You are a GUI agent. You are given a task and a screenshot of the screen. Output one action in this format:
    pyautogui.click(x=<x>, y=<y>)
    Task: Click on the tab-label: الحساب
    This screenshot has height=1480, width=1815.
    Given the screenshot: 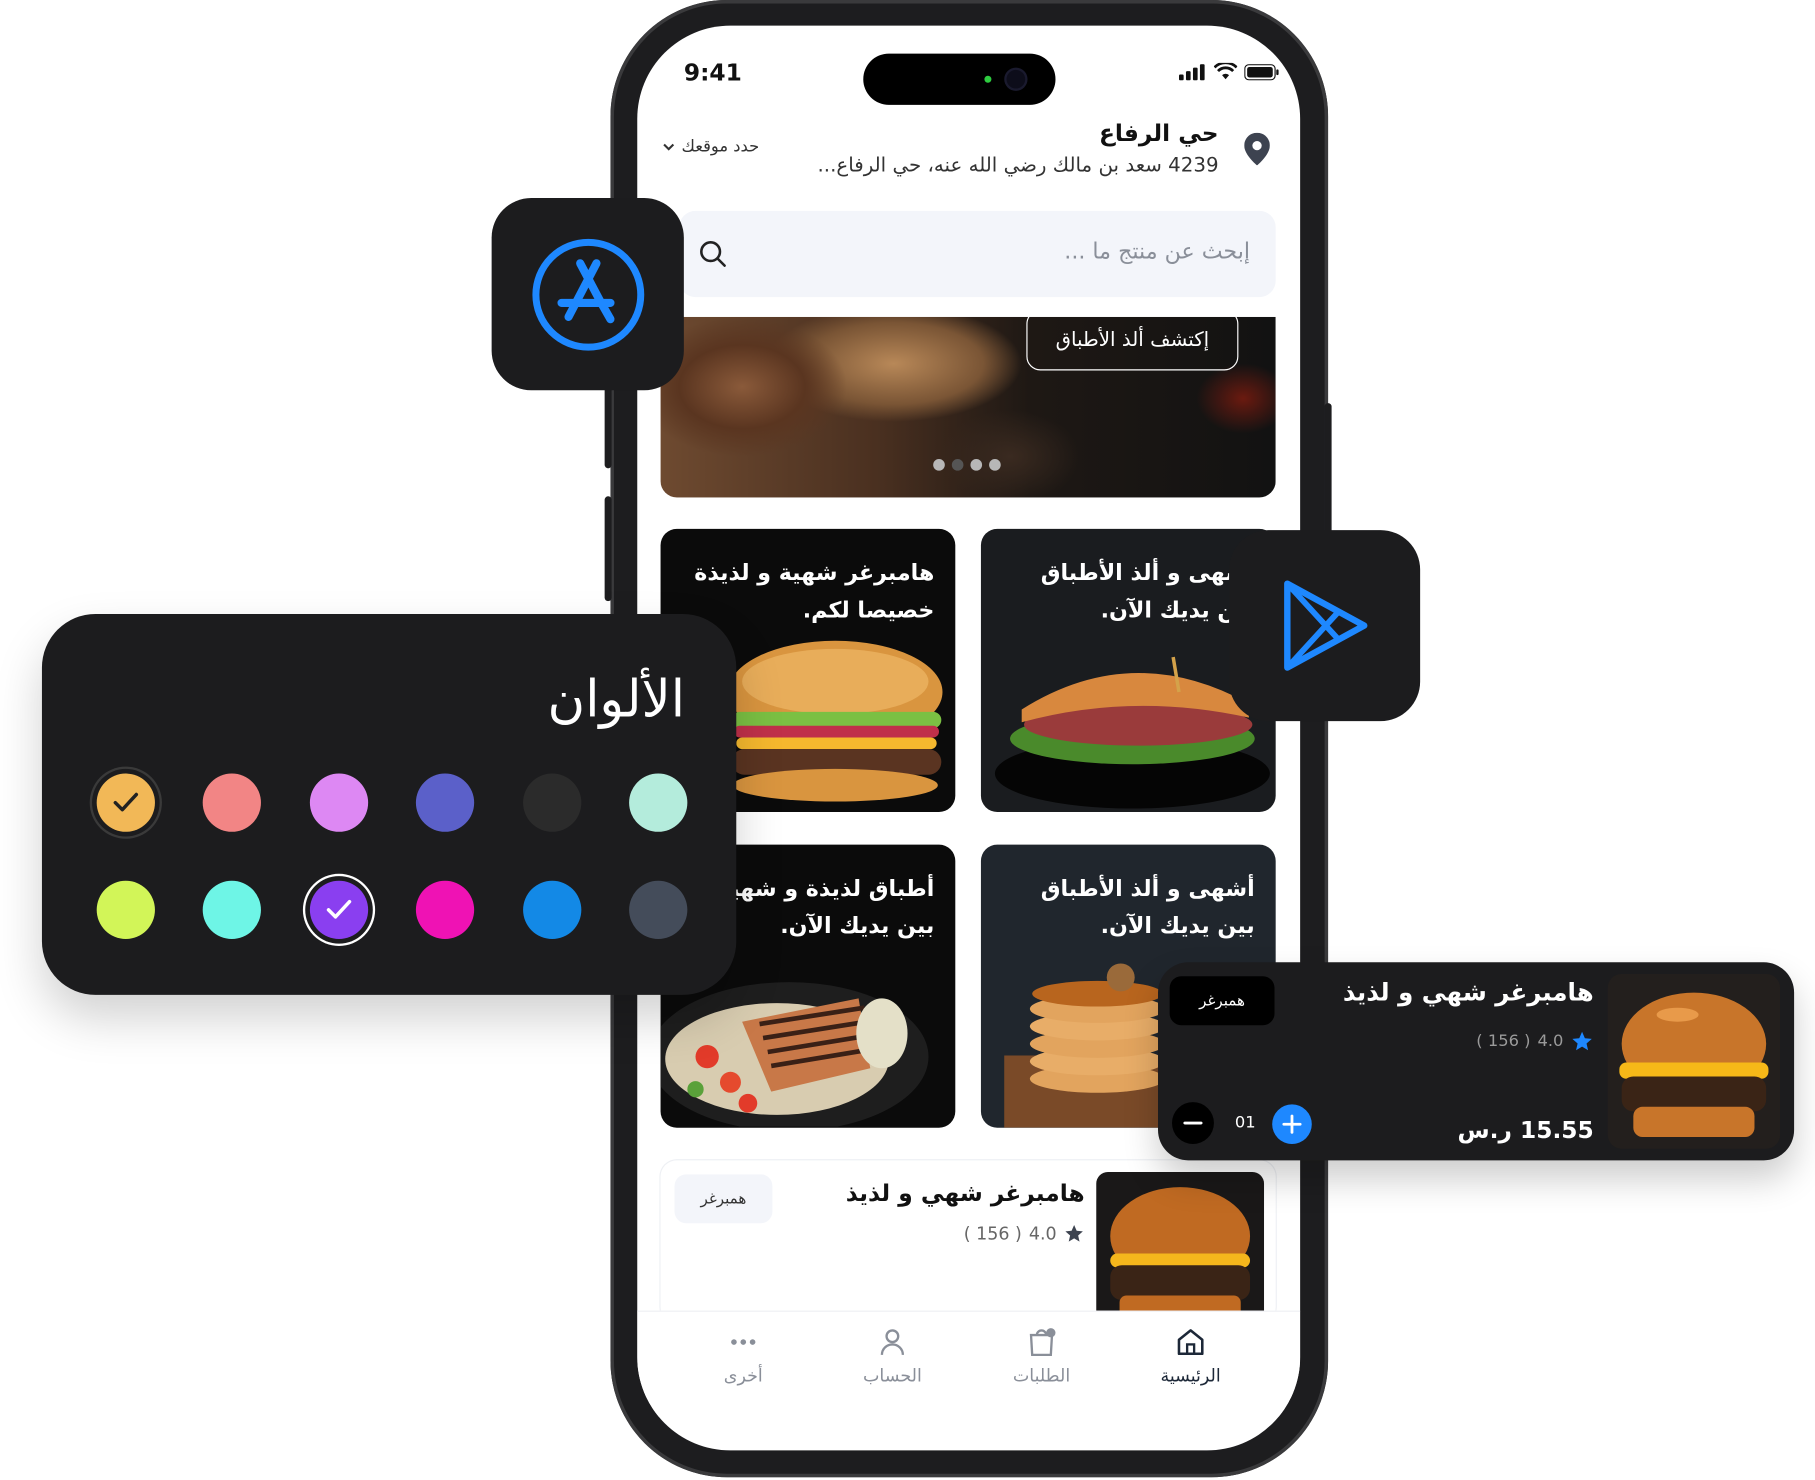 What is the action you would take?
    pyautogui.click(x=892, y=1376)
    